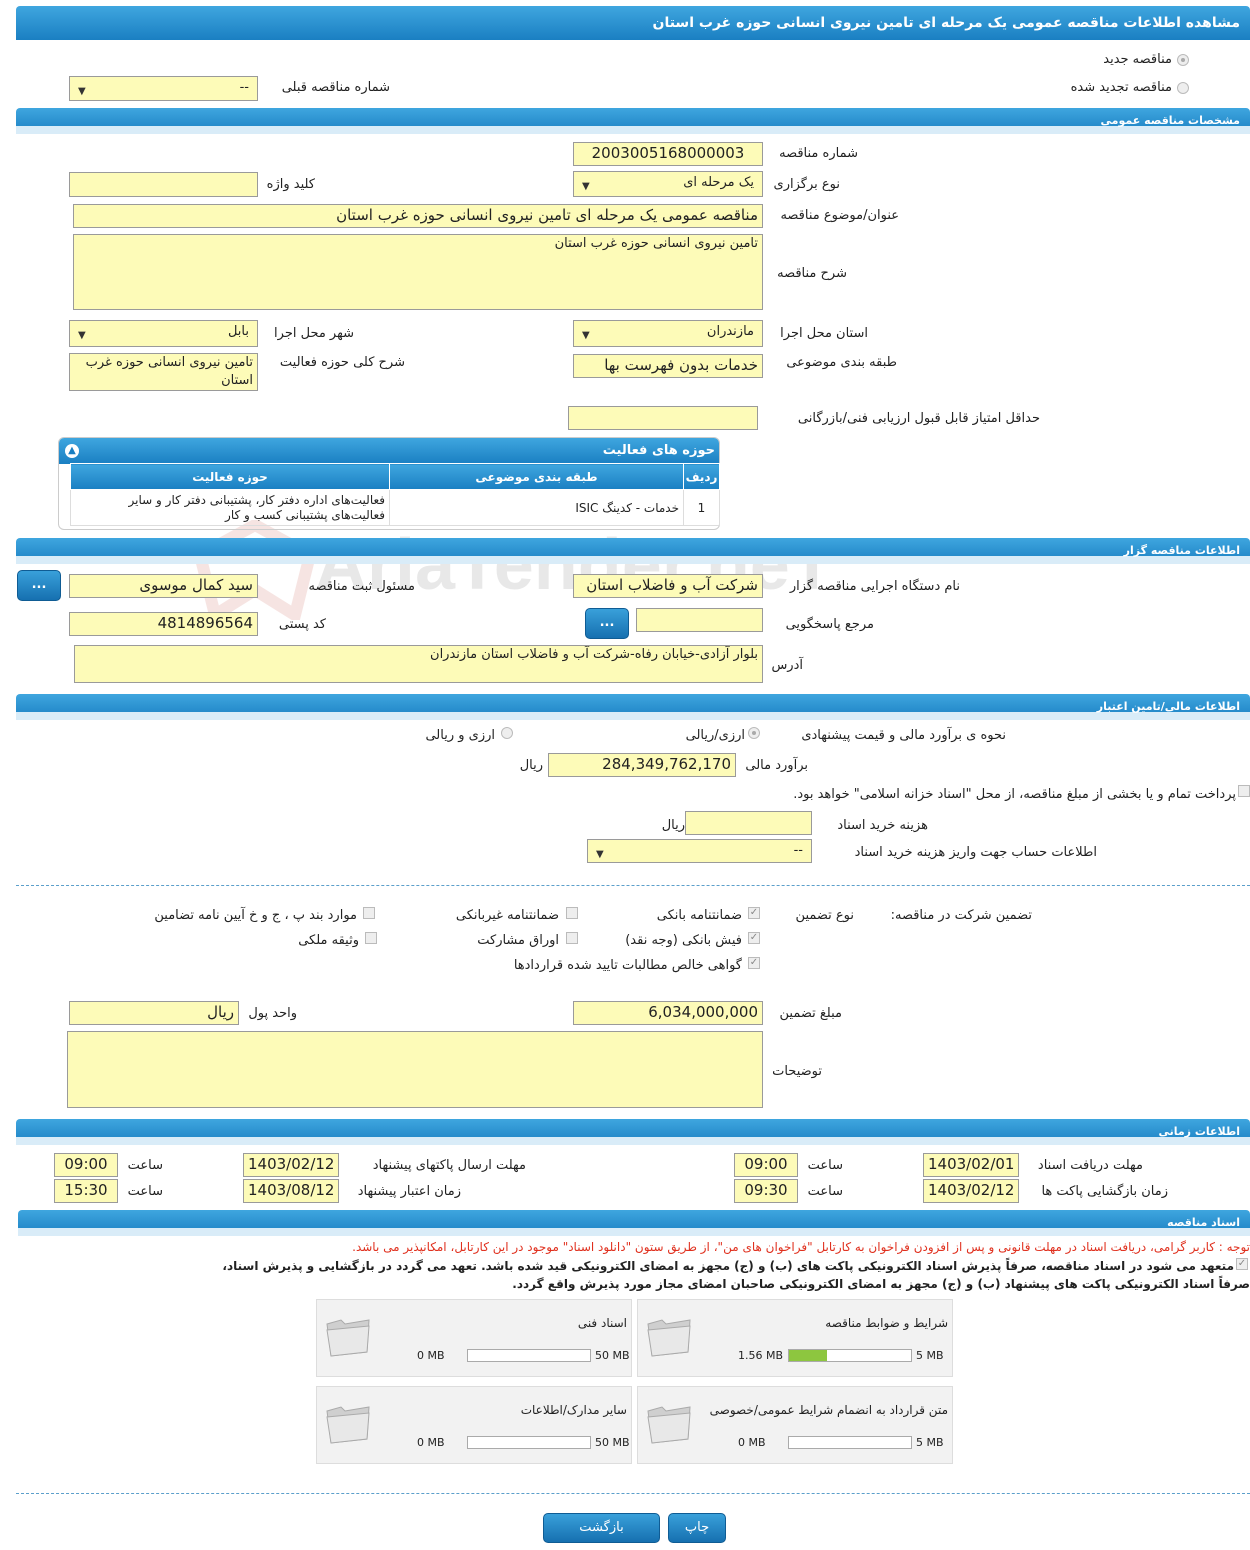 This screenshot has height=1550, width=1250. Describe the element at coordinates (730, 331) in the screenshot. I see `province-value: مازندران` at that location.